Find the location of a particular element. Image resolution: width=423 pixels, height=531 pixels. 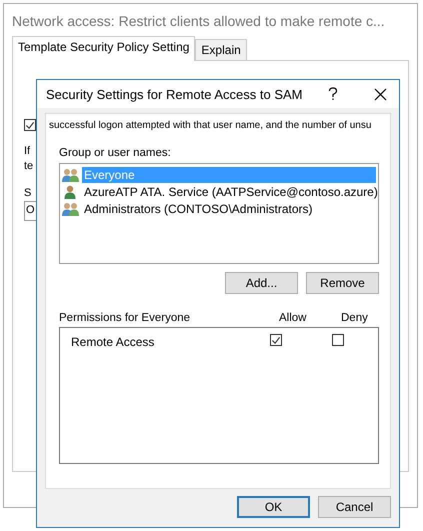

group-label: Group or user names: is located at coordinates (115, 153).